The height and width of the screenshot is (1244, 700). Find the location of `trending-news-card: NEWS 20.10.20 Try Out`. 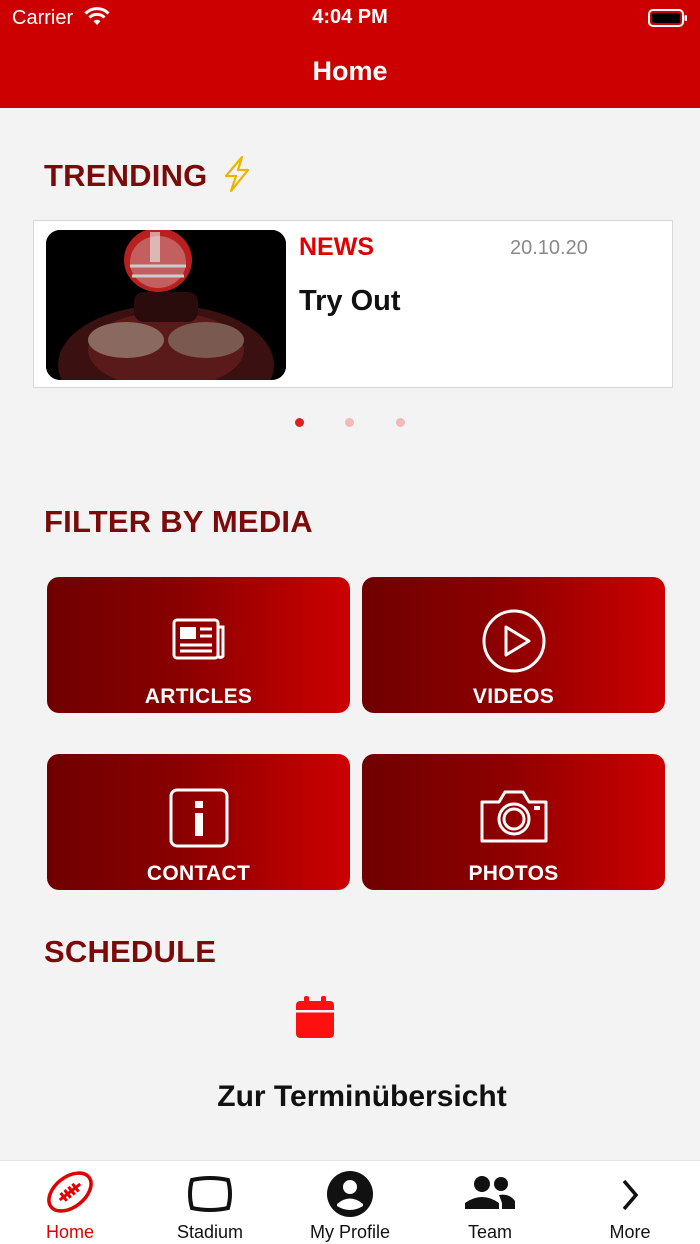

trending-news-card: NEWS 20.10.20 Try Out is located at coordinates (353, 304).